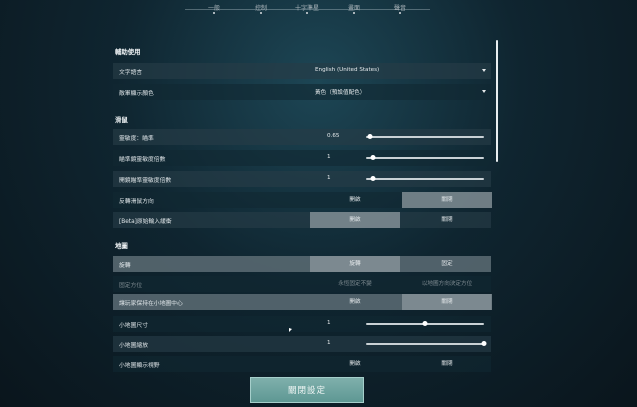  Describe the element at coordinates (425, 158) in the screenshot. I see `scoped-sensitivity-slider` at that location.